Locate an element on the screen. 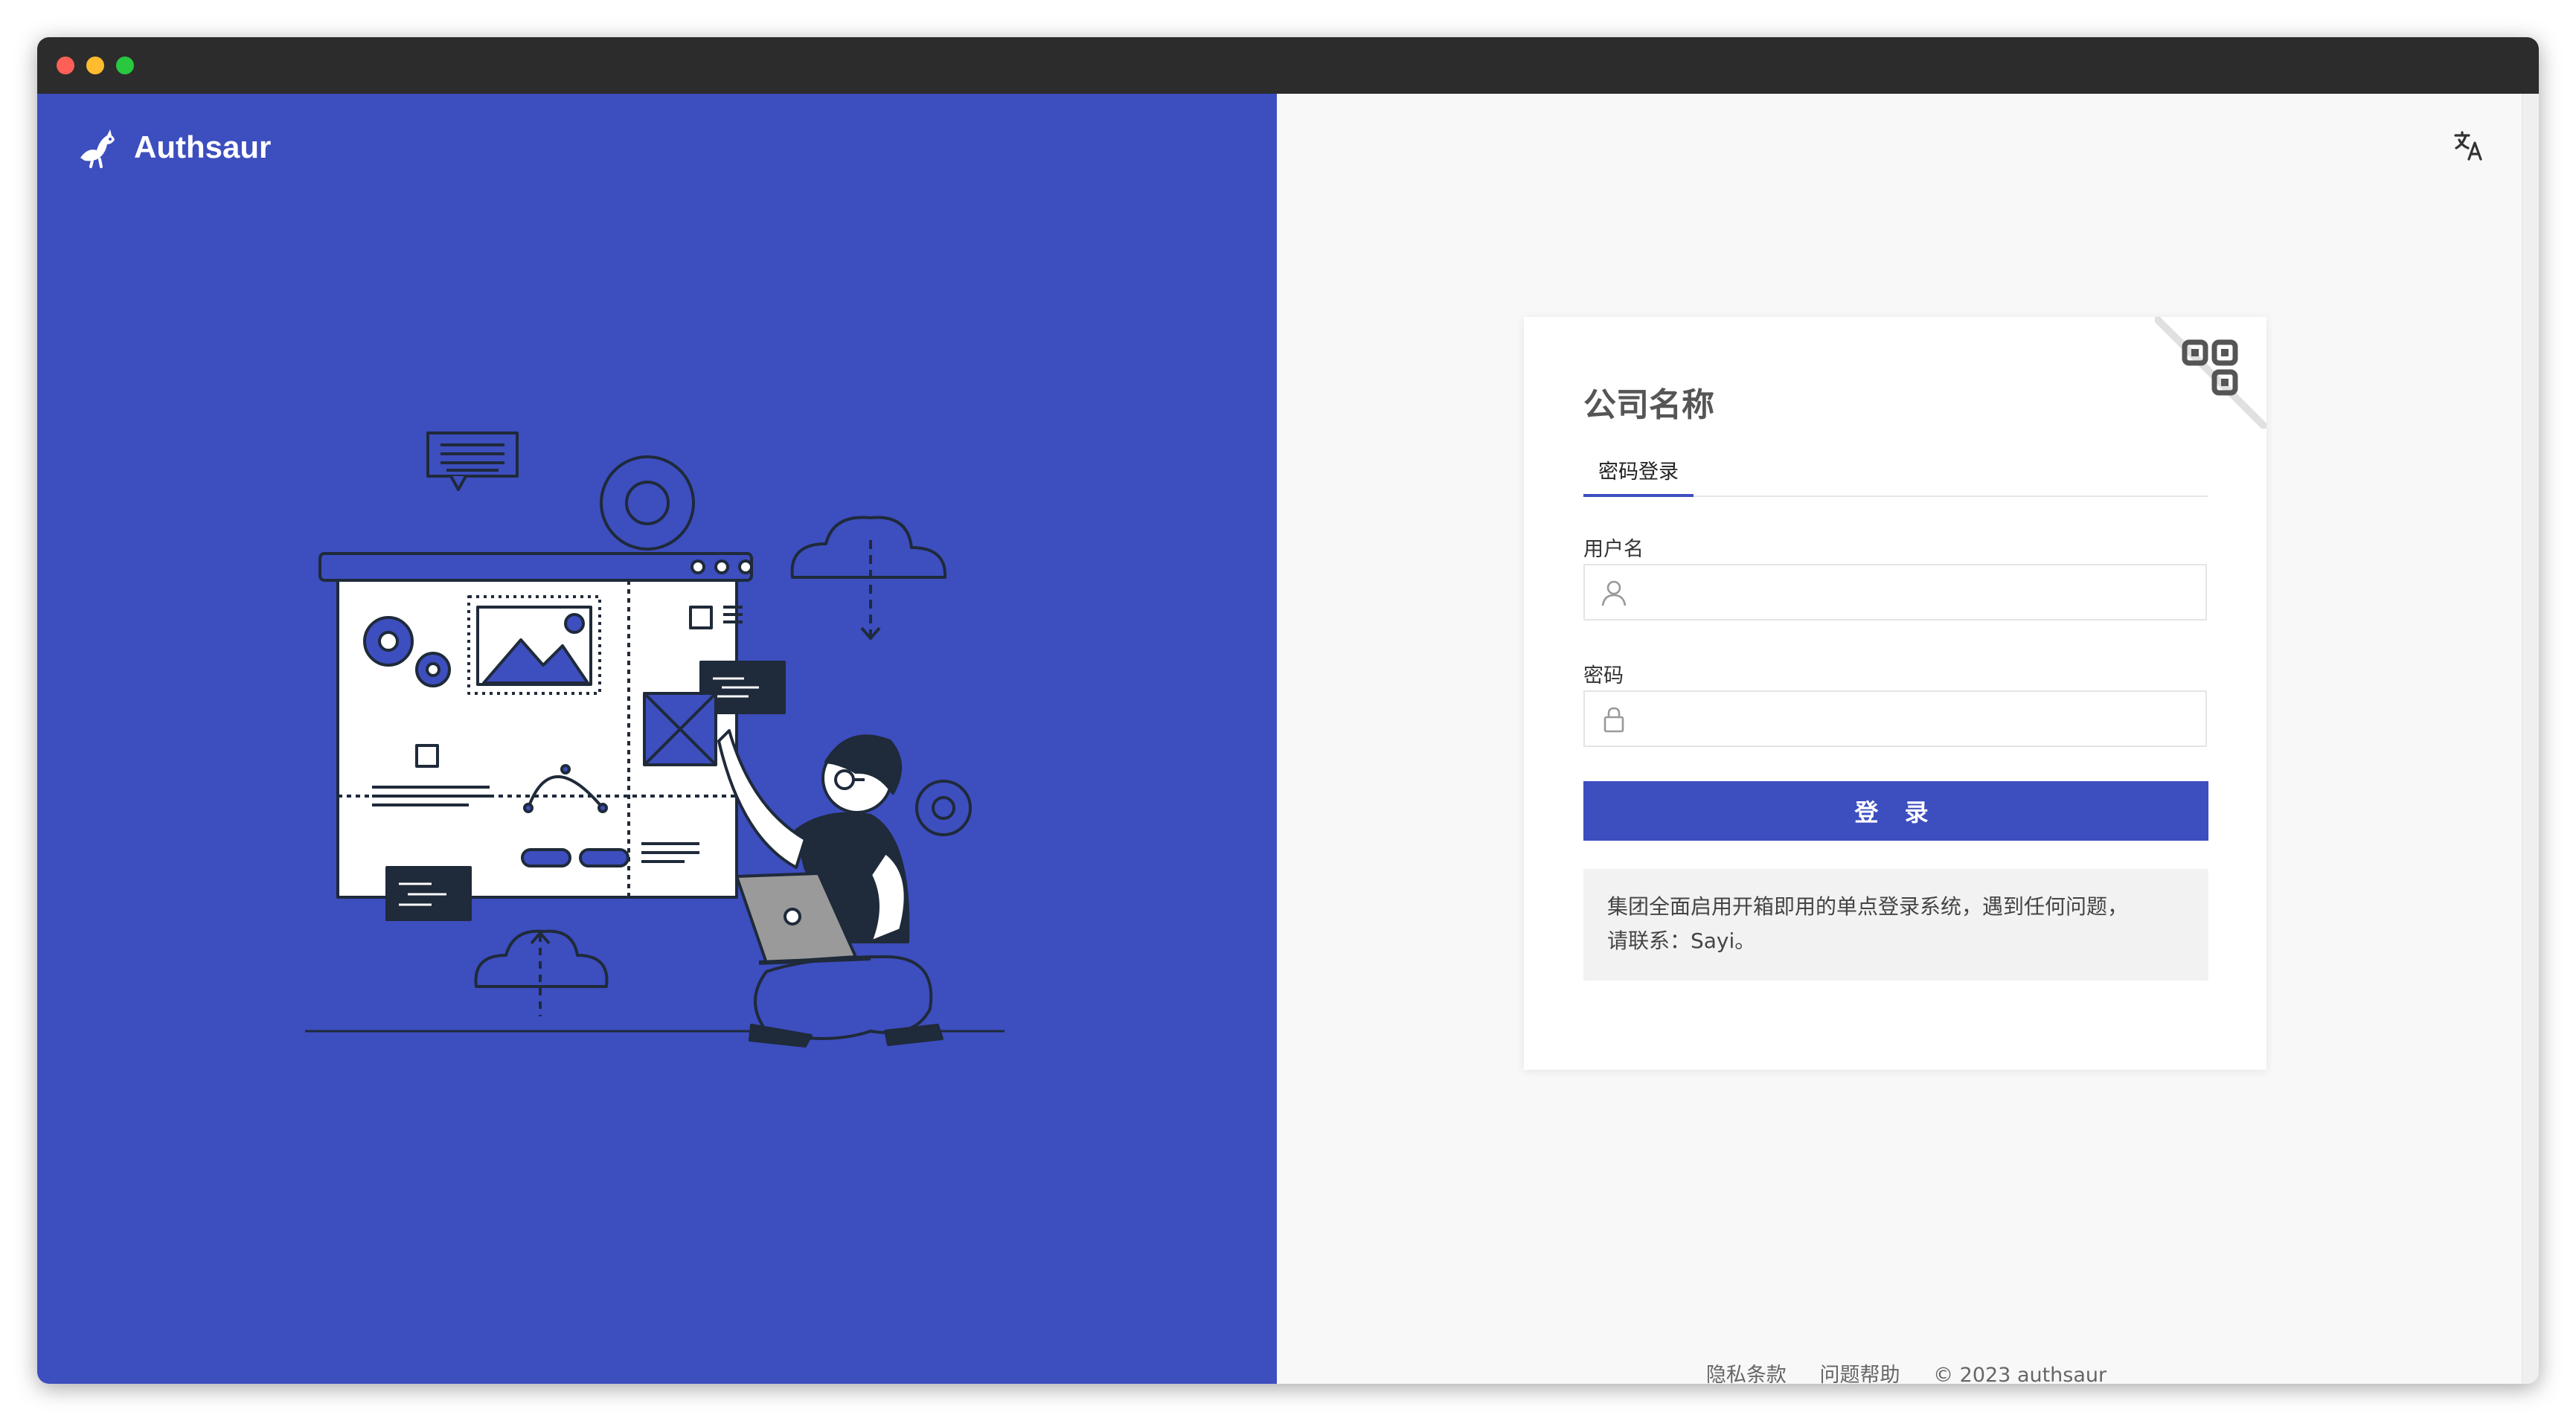 The height and width of the screenshot is (1421, 2576). lock-icon is located at coordinates (1613, 720).